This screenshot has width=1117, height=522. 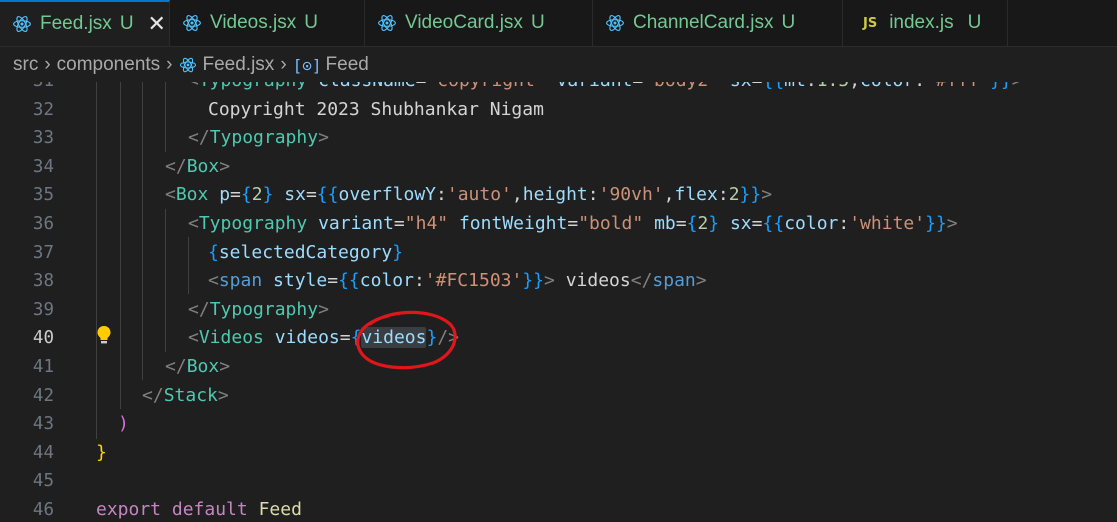 What do you see at coordinates (43, 338) in the screenshot?
I see `line-number: 40` at bounding box center [43, 338].